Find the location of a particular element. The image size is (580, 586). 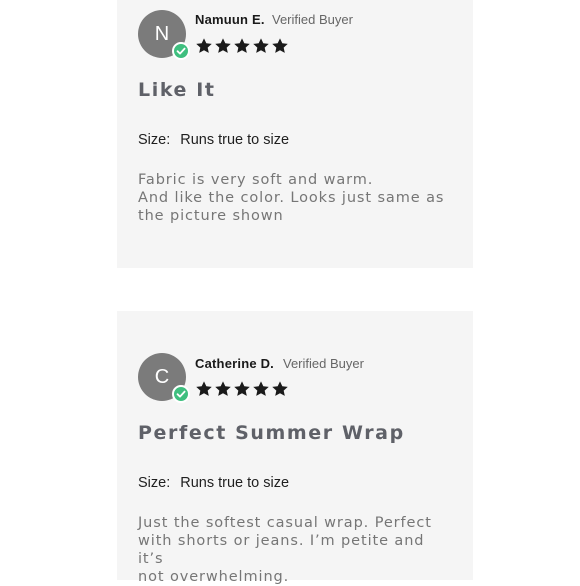

avatar-initial: C is located at coordinates (162, 376).